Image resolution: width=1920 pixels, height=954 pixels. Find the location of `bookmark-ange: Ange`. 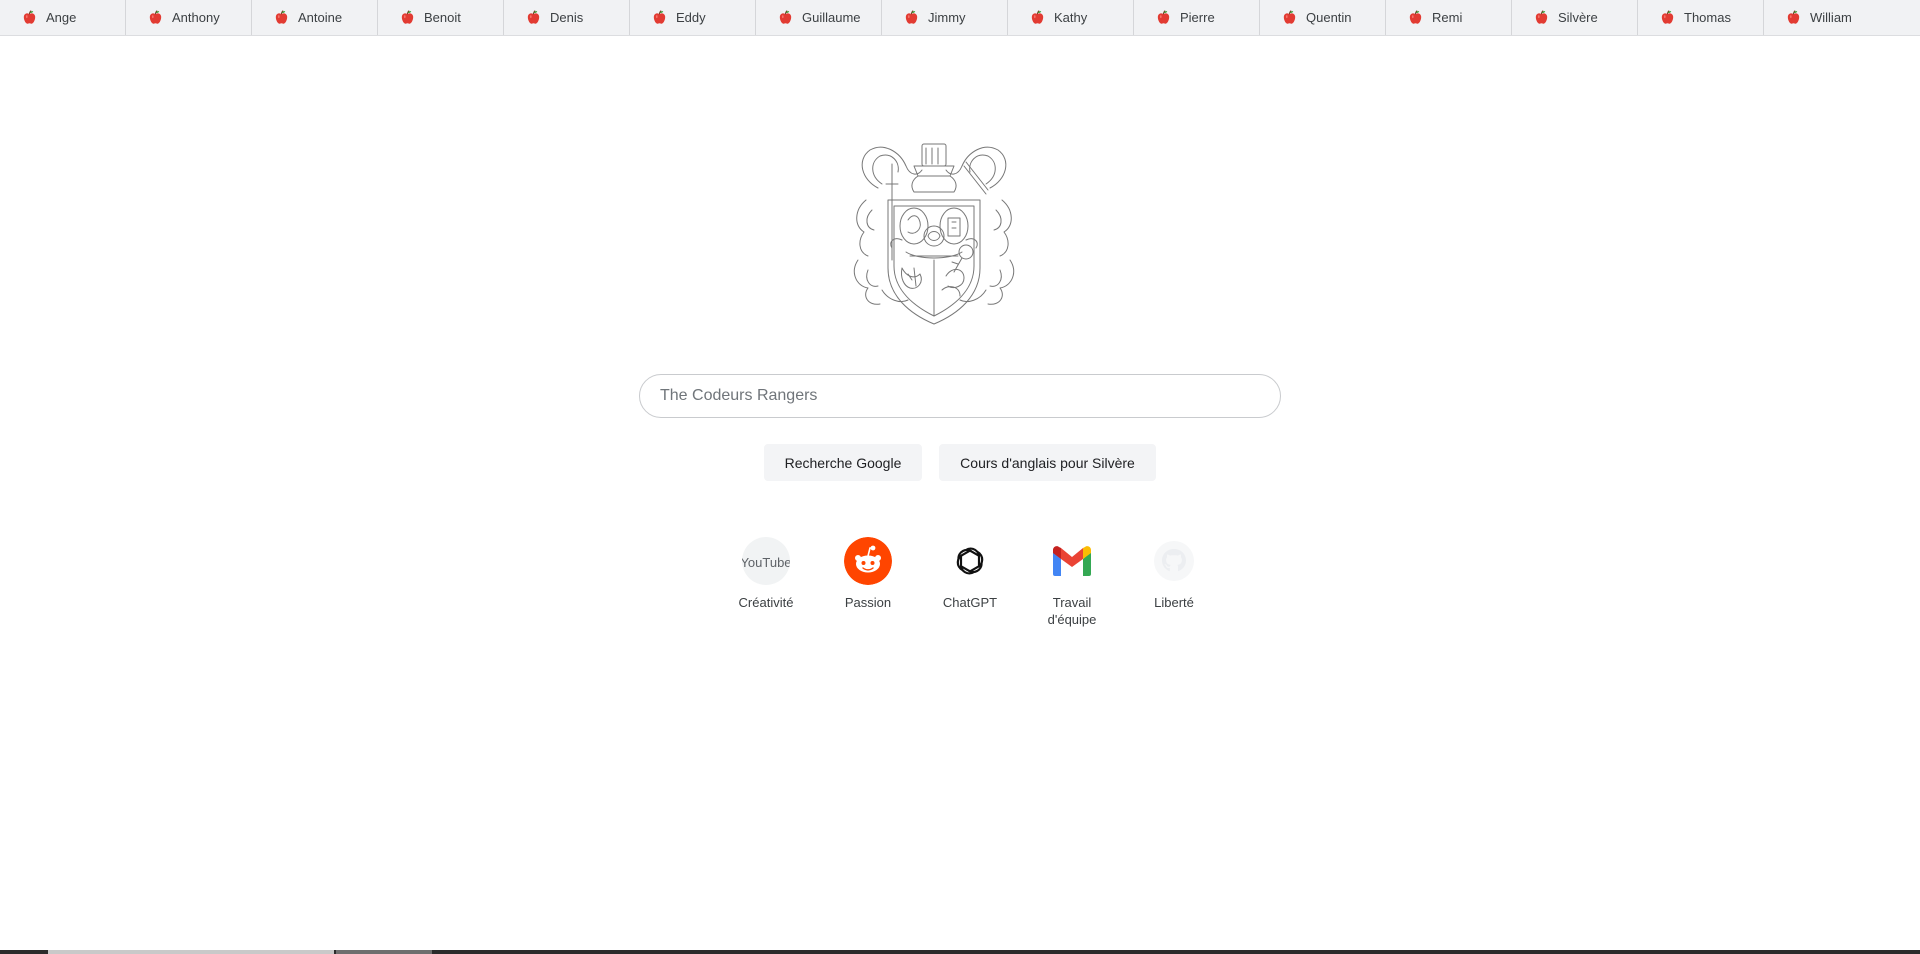

bookmark-ange: Ange is located at coordinates (63, 17).